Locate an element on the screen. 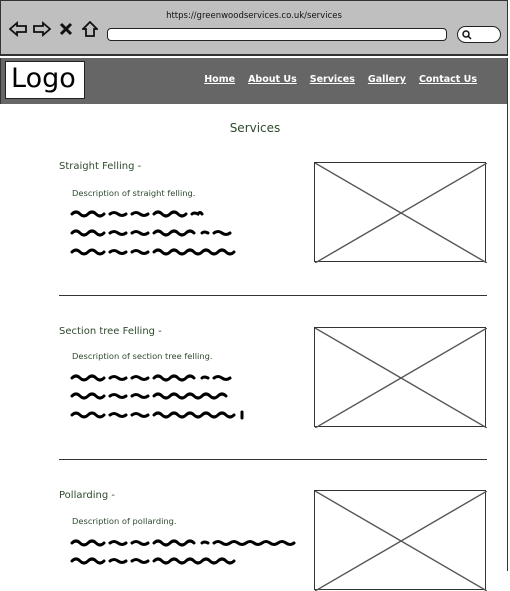 This screenshot has width=510, height=591. nav-contact-us: Contact Us is located at coordinates (448, 79).